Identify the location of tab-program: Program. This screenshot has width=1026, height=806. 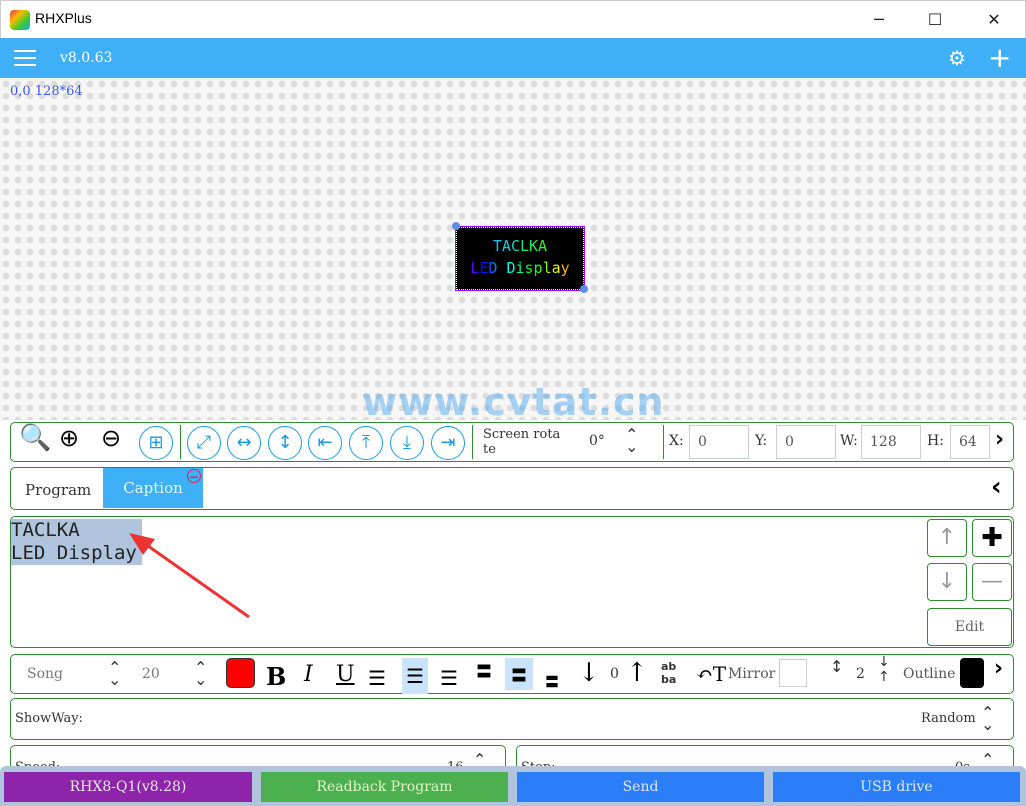
(58, 490).